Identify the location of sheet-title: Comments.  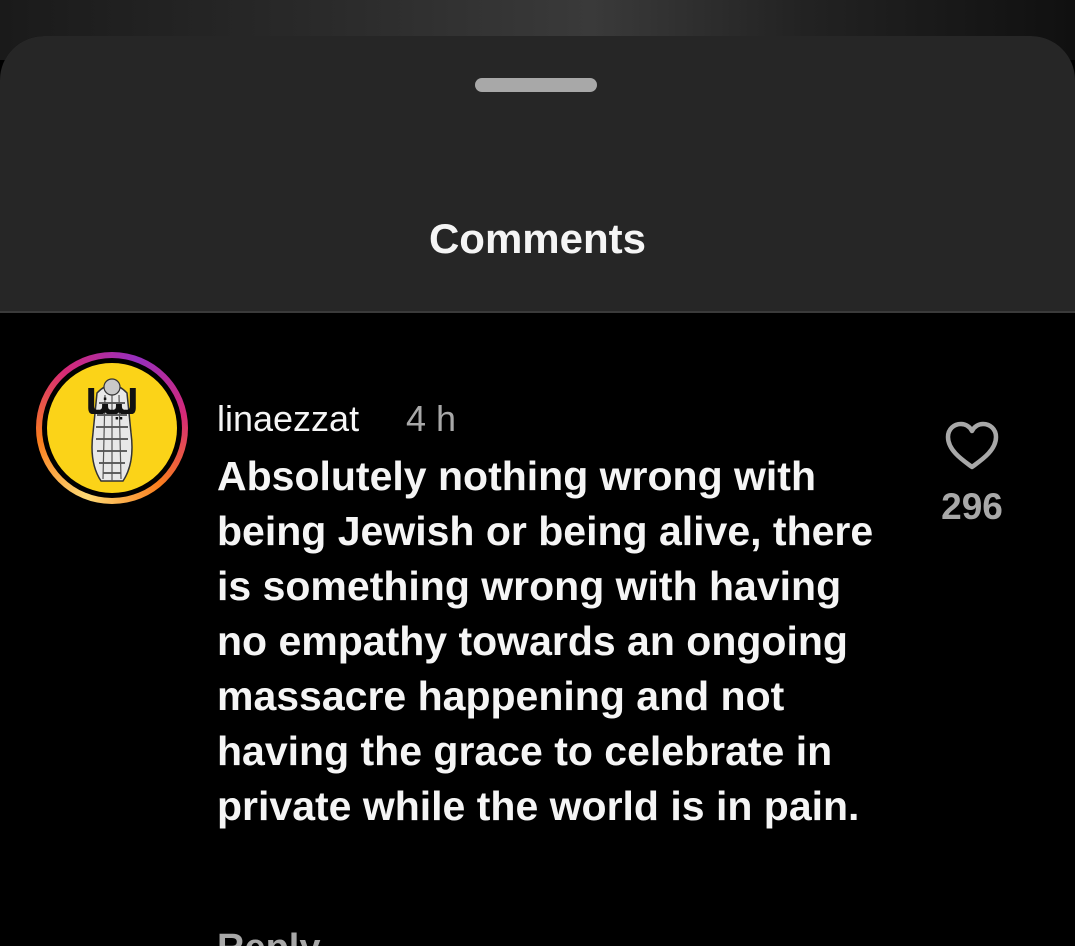
(537, 238).